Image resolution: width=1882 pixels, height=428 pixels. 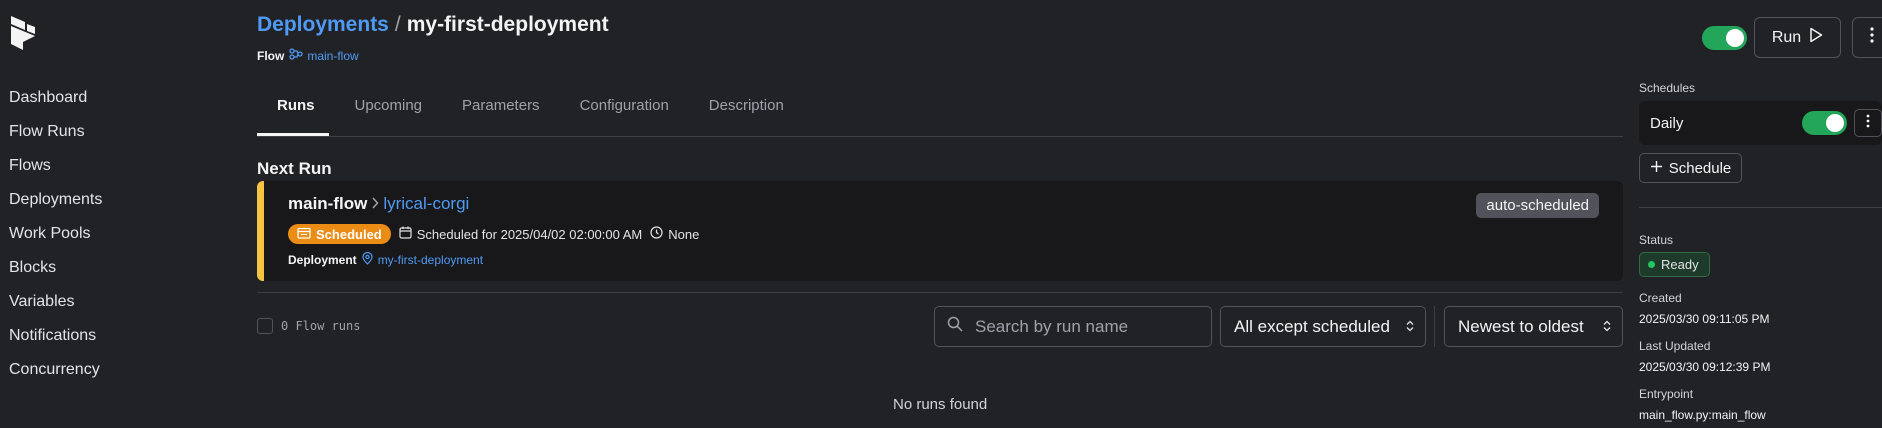 I want to click on sort-select: Newest to oldest, so click(x=1533, y=326).